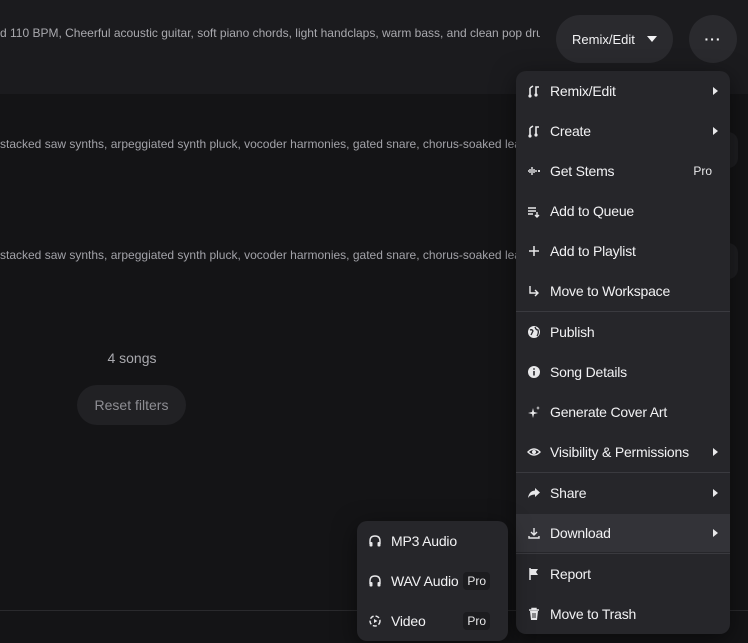  Describe the element at coordinates (623, 493) in the screenshot. I see `menu-item-share: Share` at that location.